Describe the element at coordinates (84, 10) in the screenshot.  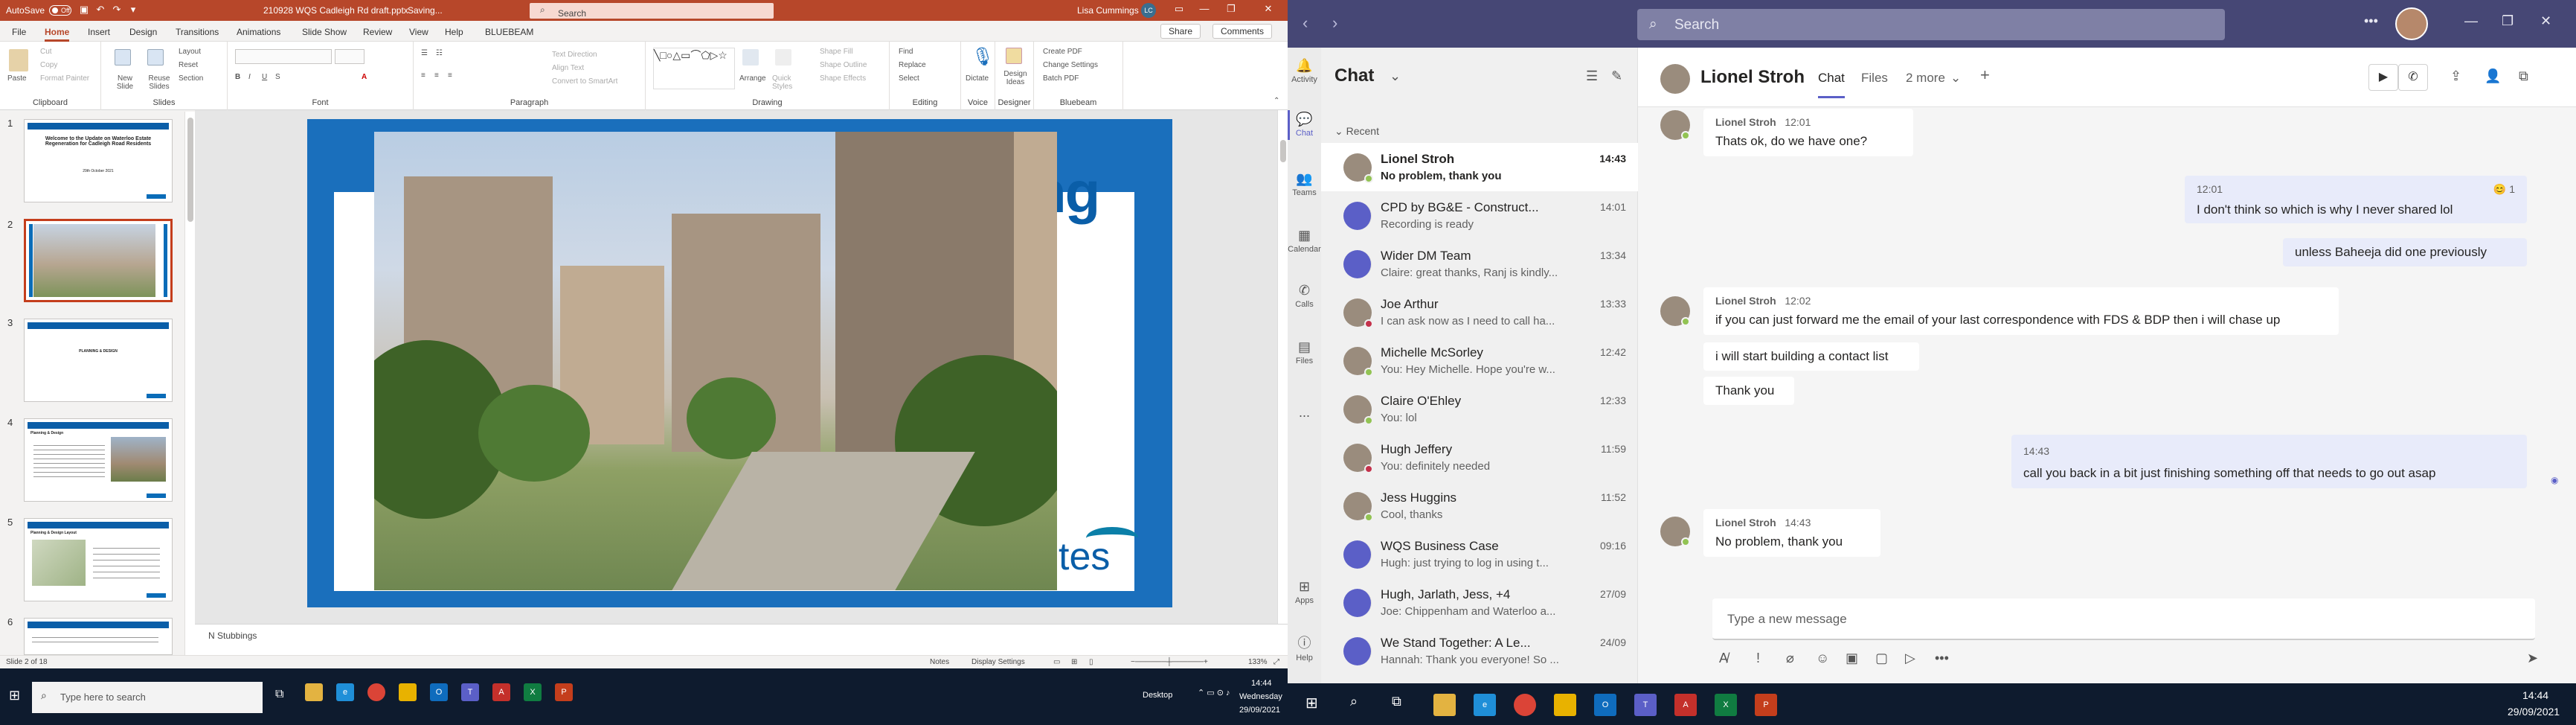
I see `save-icon: ▣` at that location.